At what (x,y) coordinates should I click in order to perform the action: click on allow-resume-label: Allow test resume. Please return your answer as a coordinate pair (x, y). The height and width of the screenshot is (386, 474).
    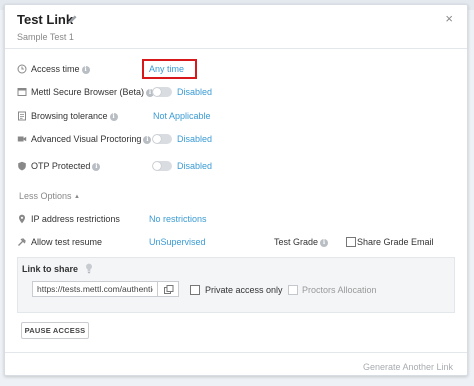
    Looking at the image, I should click on (67, 242).